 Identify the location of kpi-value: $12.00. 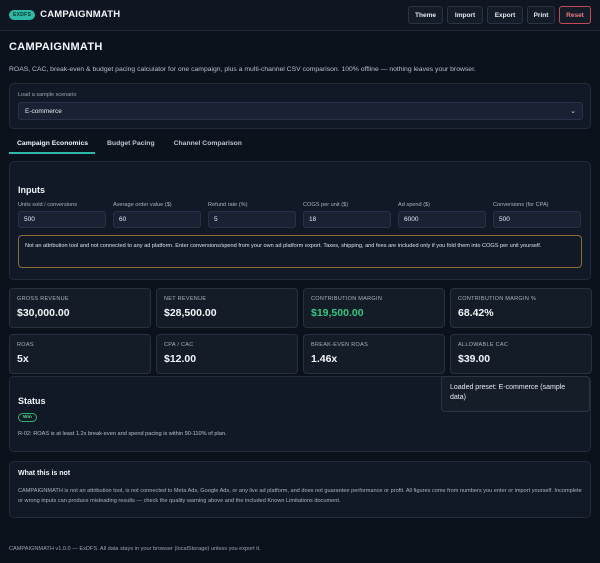
(180, 359).